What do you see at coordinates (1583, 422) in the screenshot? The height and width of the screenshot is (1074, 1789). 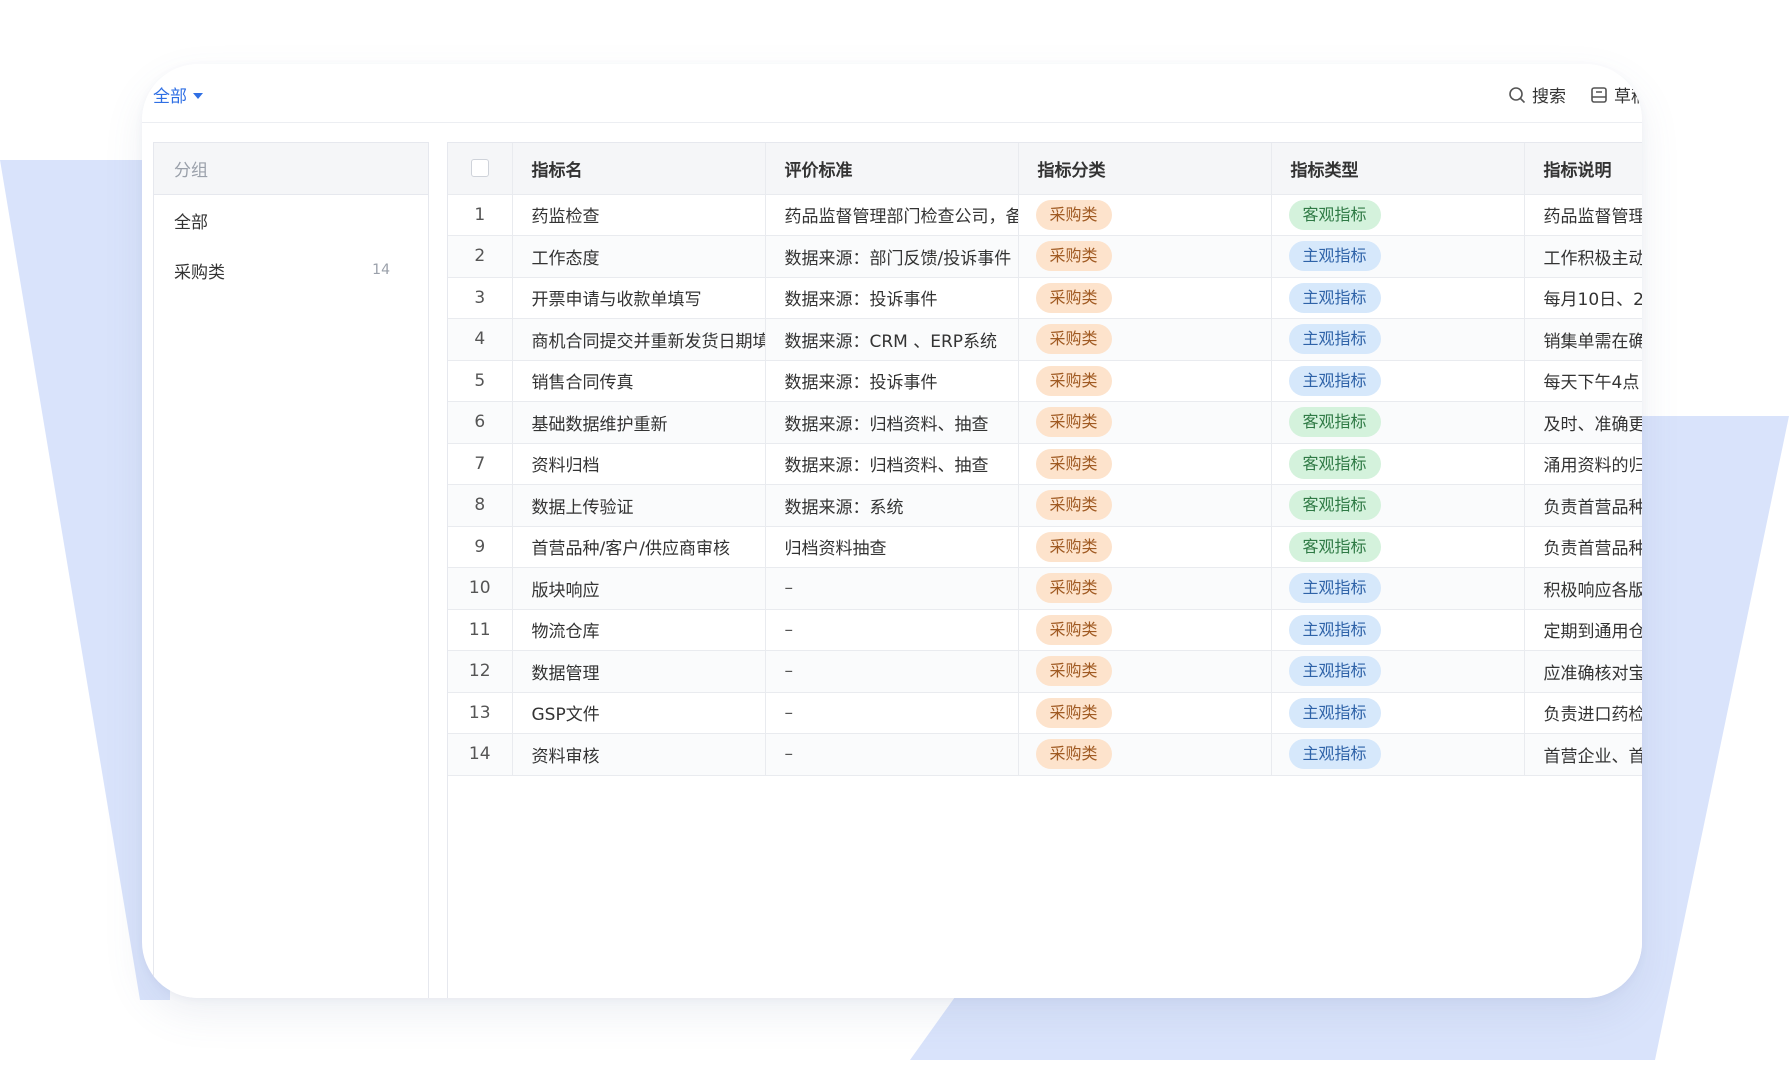 I see `indicator-description: 及时、准确更` at bounding box center [1583, 422].